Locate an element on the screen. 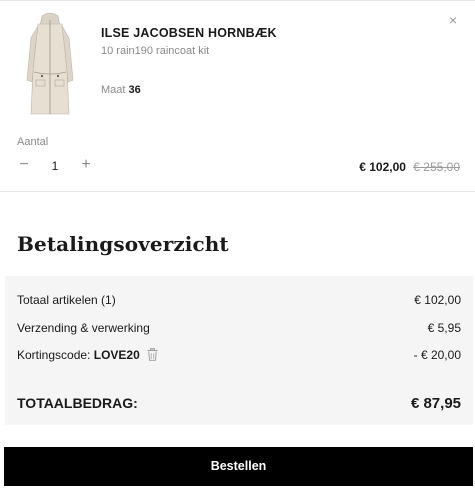 The height and width of the screenshot is (489, 475). price-old: € 255,00 is located at coordinates (436, 167).